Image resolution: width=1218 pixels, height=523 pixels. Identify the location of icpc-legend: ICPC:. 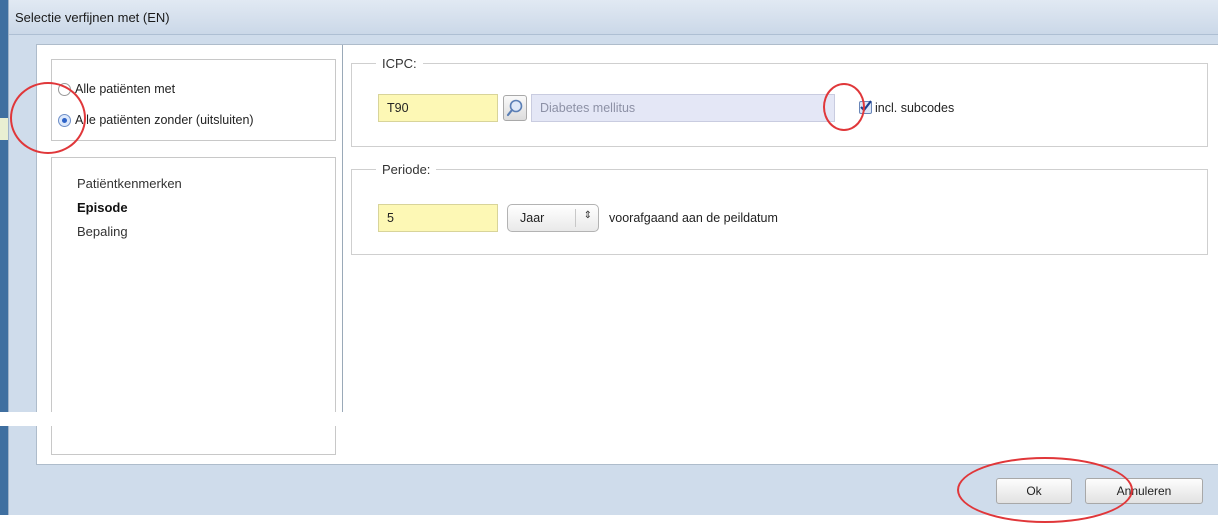
(399, 63).